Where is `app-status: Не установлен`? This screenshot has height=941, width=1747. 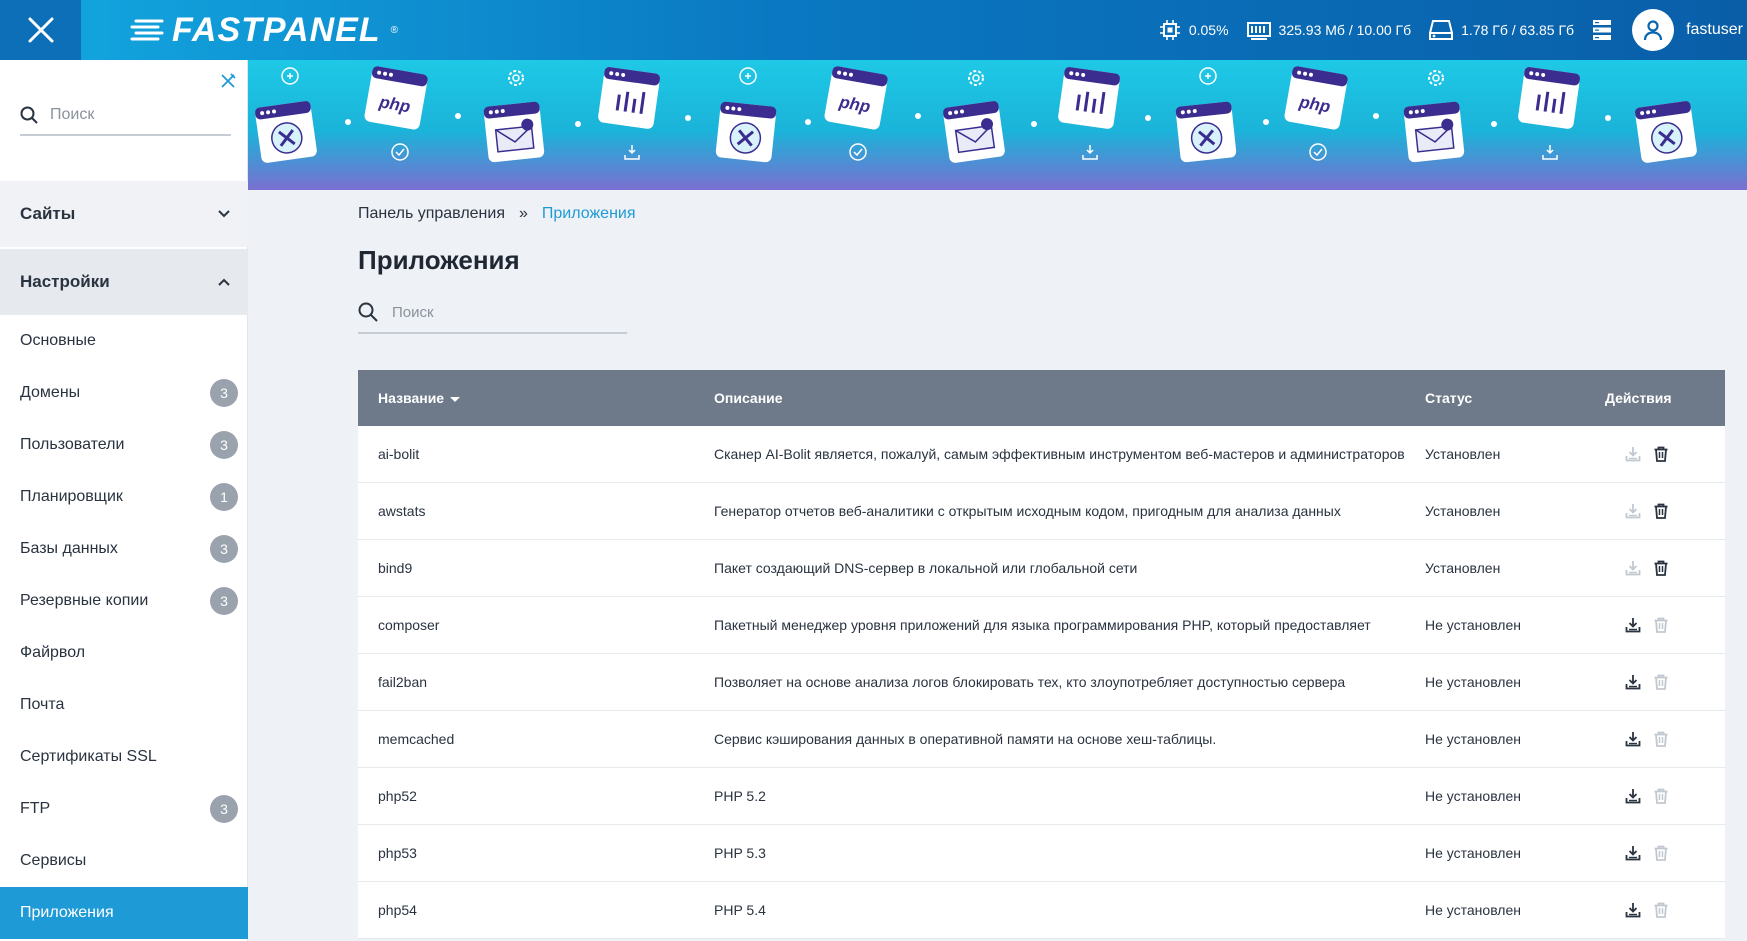
app-status: Не установлен is located at coordinates (1473, 682).